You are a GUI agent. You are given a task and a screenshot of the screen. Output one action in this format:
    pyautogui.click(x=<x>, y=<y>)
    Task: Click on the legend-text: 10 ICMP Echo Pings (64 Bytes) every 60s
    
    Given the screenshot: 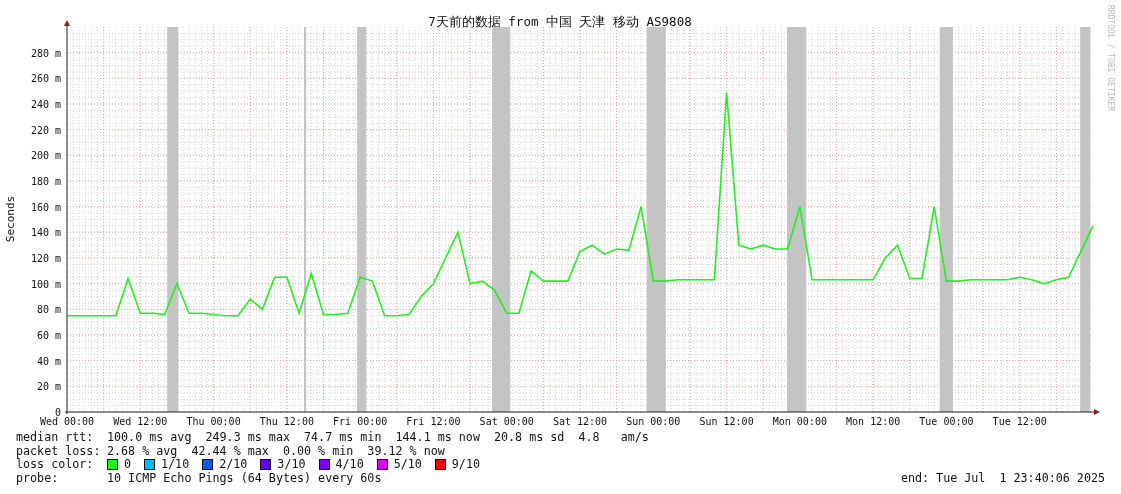 What is the action you would take?
    pyautogui.click(x=244, y=478)
    